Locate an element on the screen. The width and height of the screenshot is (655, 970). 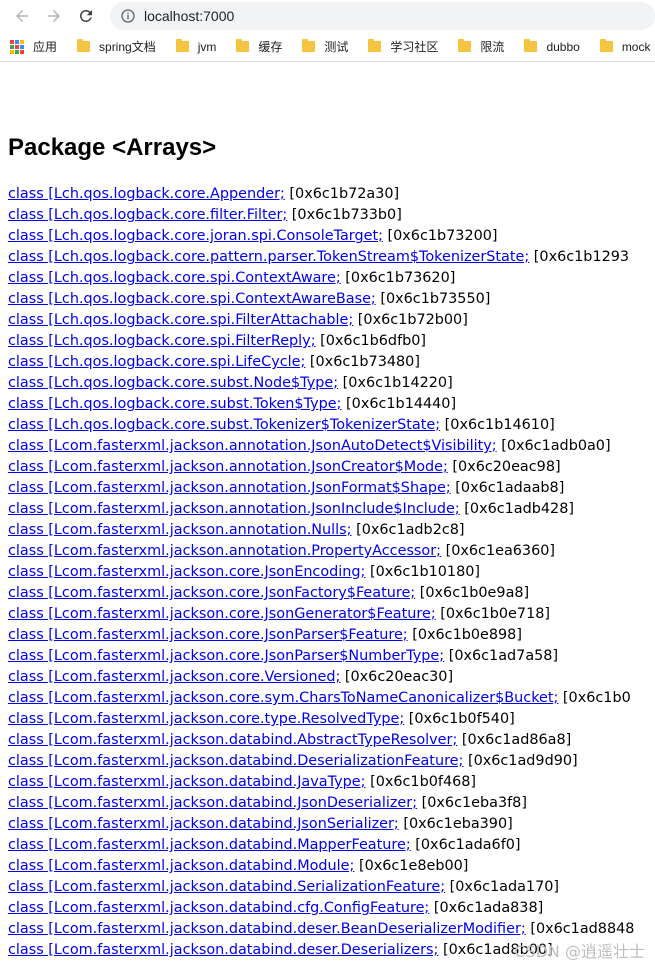
memory-address: [0x6c1b733b0] is located at coordinates (344, 215).